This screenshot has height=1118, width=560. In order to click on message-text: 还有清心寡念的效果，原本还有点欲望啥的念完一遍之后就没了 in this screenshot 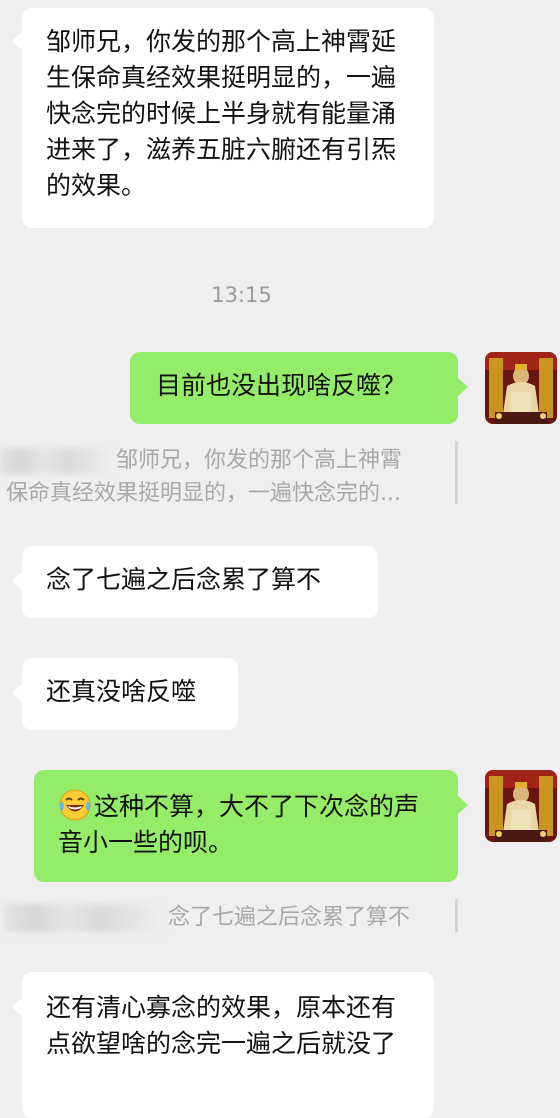, I will do `click(221, 1025)`.